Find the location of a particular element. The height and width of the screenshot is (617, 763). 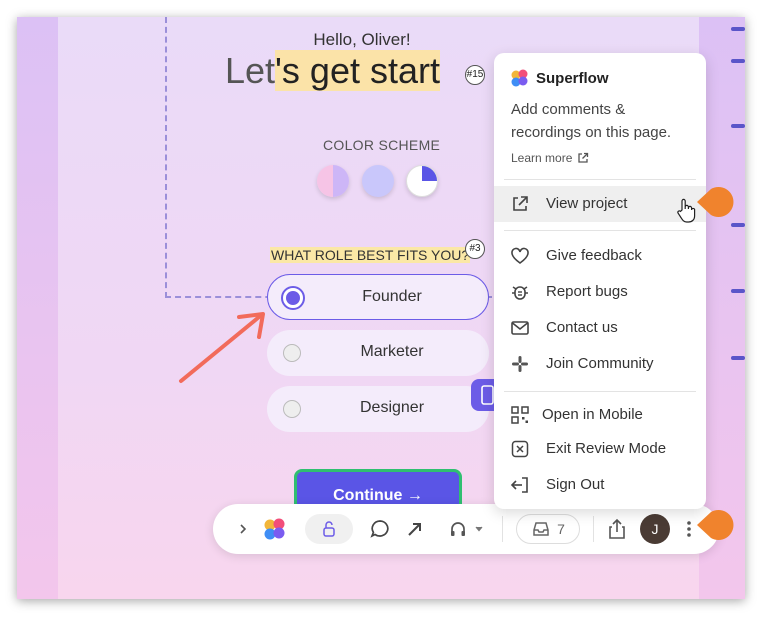

role-option-marketer: Marketer is located at coordinates (378, 353).